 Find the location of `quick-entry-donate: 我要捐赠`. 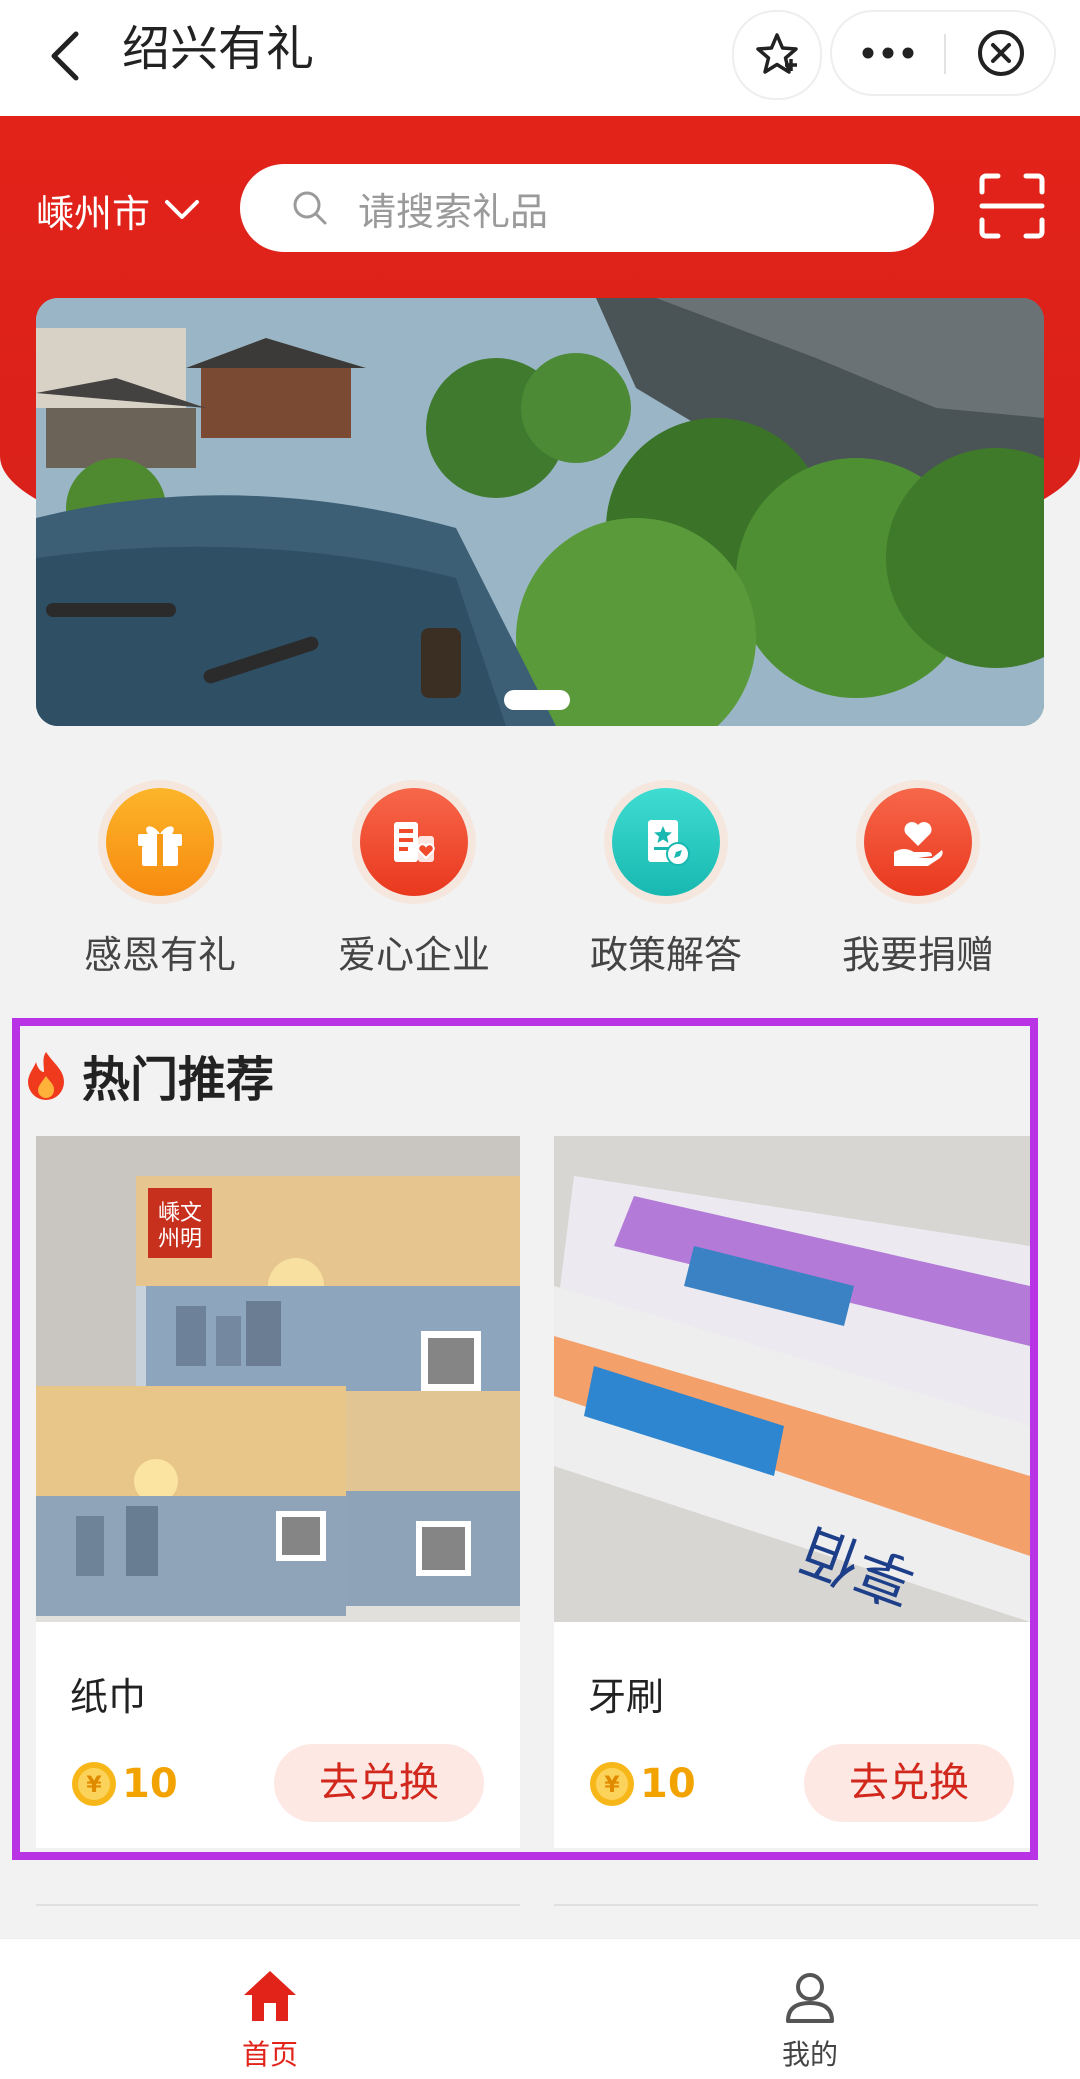

quick-entry-donate: 我要捐赠 is located at coordinates (918, 880).